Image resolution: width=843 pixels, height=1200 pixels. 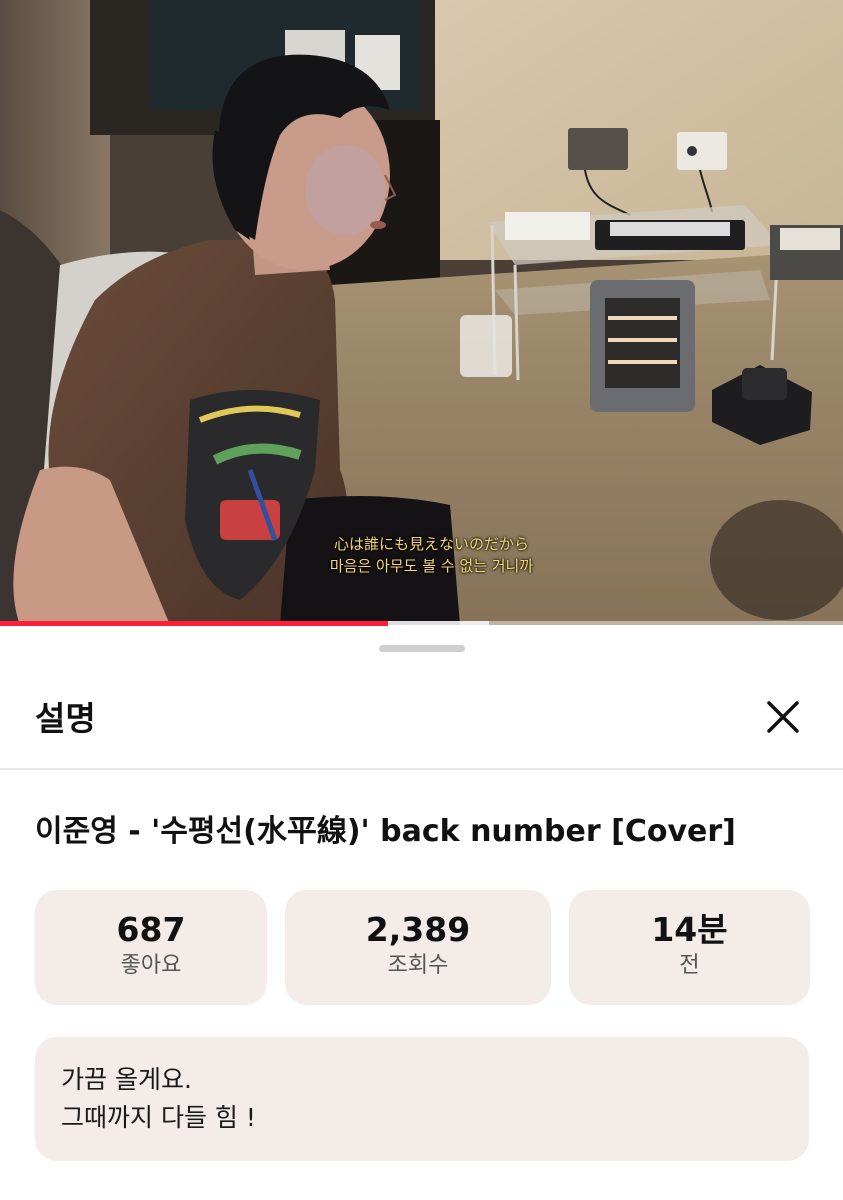 What do you see at coordinates (126, 1079) in the screenshot?
I see `description-line: 가끔 올게요.` at bounding box center [126, 1079].